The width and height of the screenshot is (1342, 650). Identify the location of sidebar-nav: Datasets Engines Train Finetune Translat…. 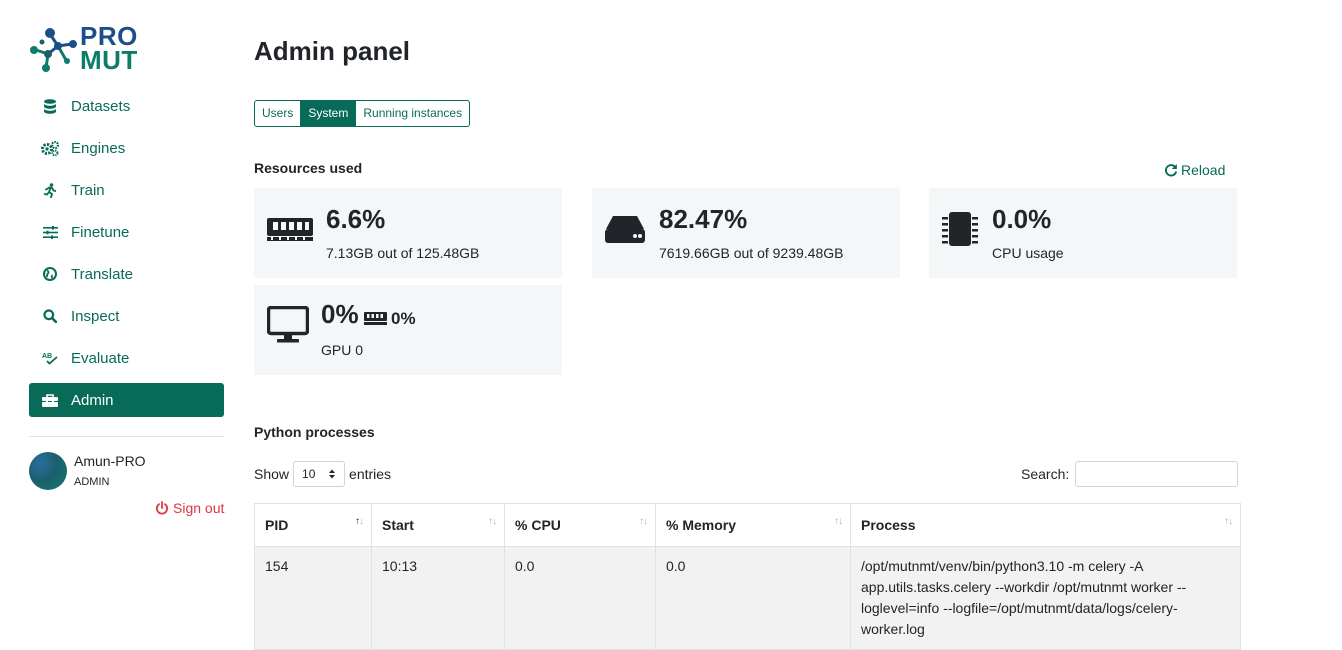
(126, 257).